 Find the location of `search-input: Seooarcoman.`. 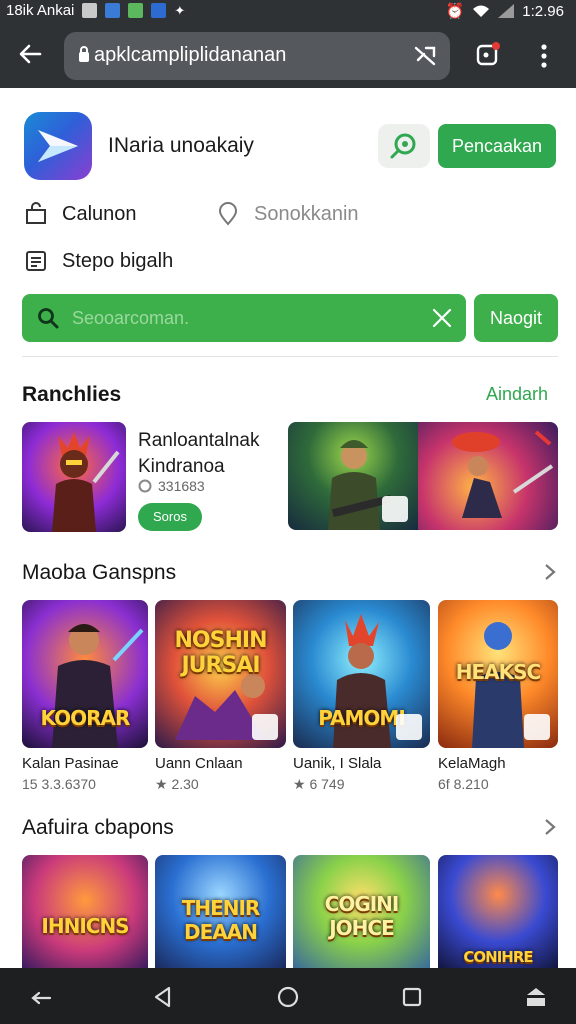

search-input: Seooarcoman. is located at coordinates (130, 318).